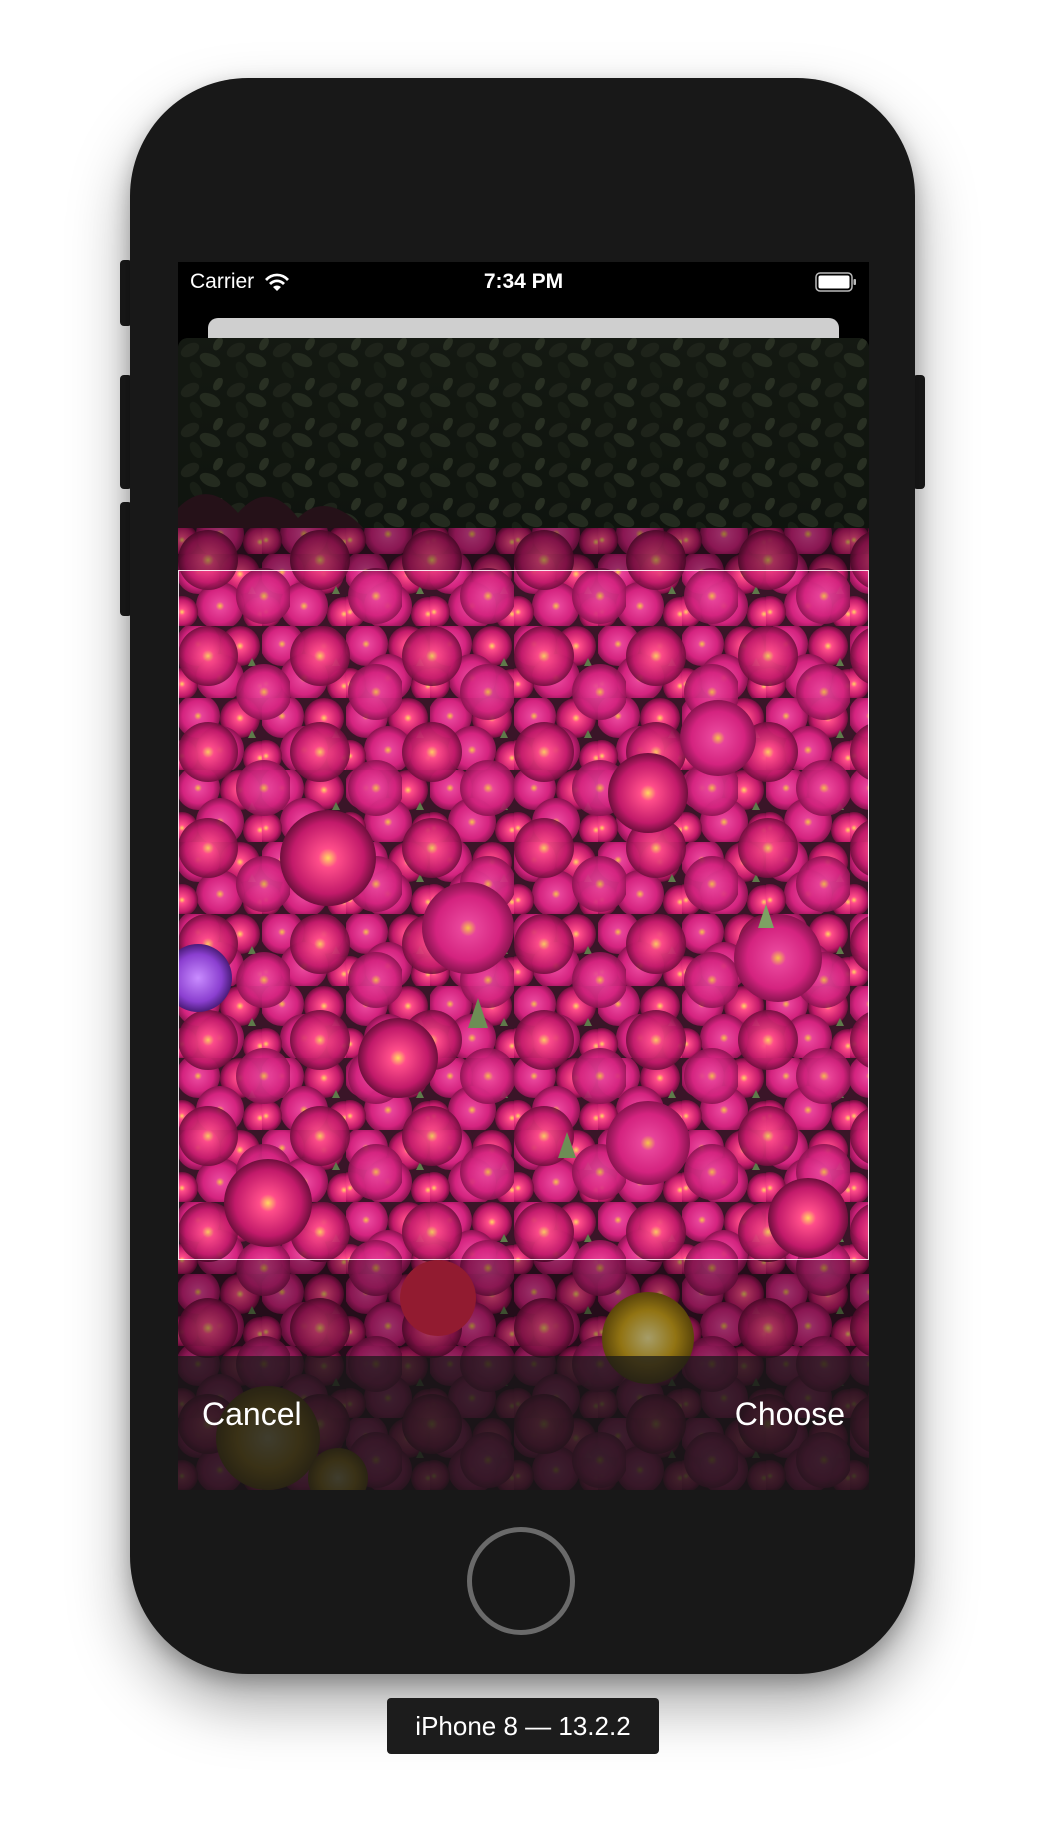 The width and height of the screenshot is (1046, 1824). What do you see at coordinates (835, 282) in the screenshot?
I see `battery-icon` at bounding box center [835, 282].